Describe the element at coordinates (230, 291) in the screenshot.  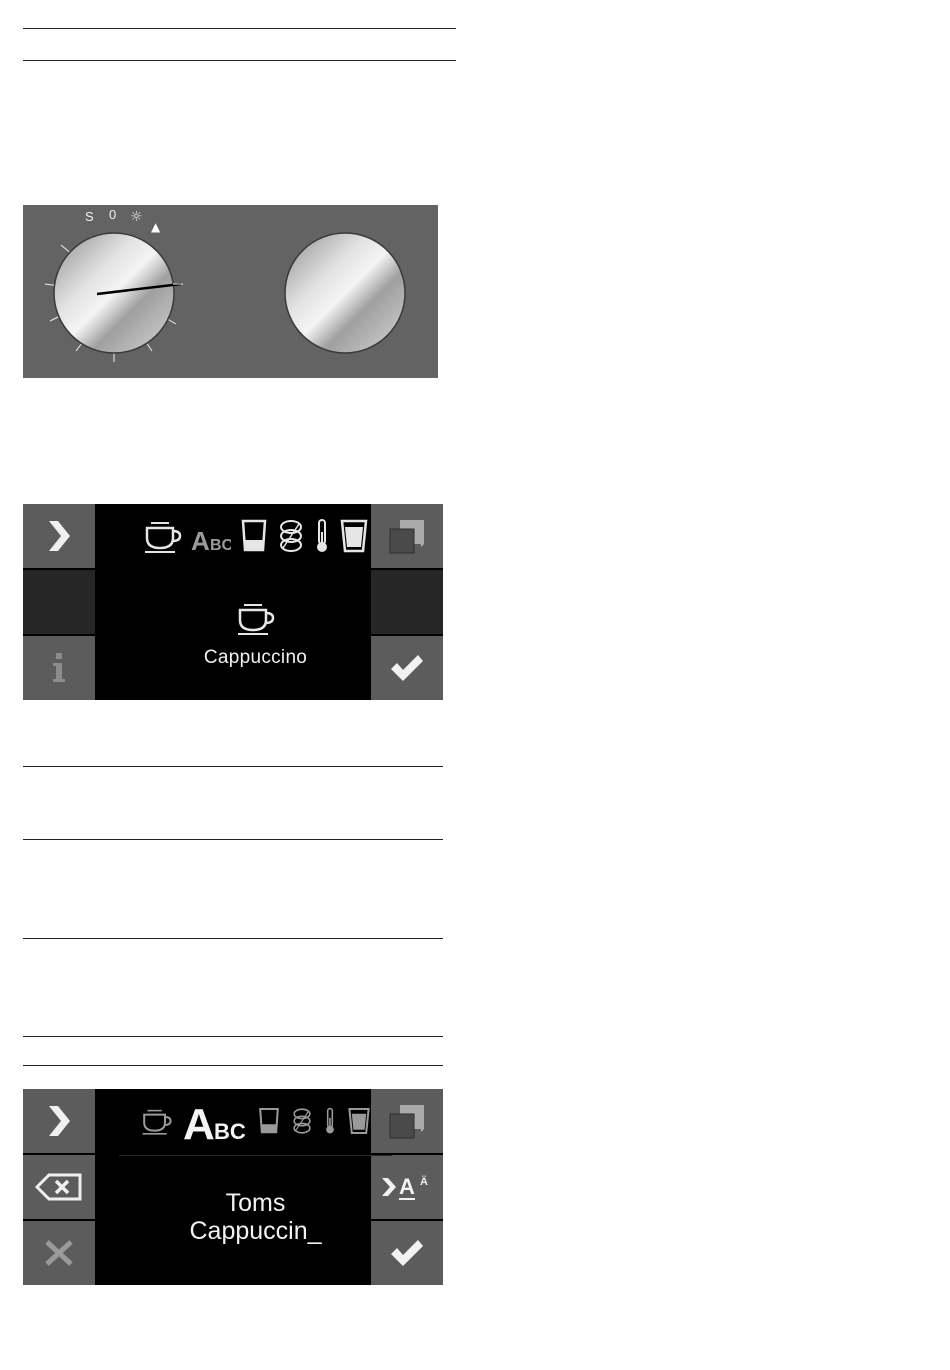
I see `control-knob-panel: S 0 ☼ ▲` at that location.